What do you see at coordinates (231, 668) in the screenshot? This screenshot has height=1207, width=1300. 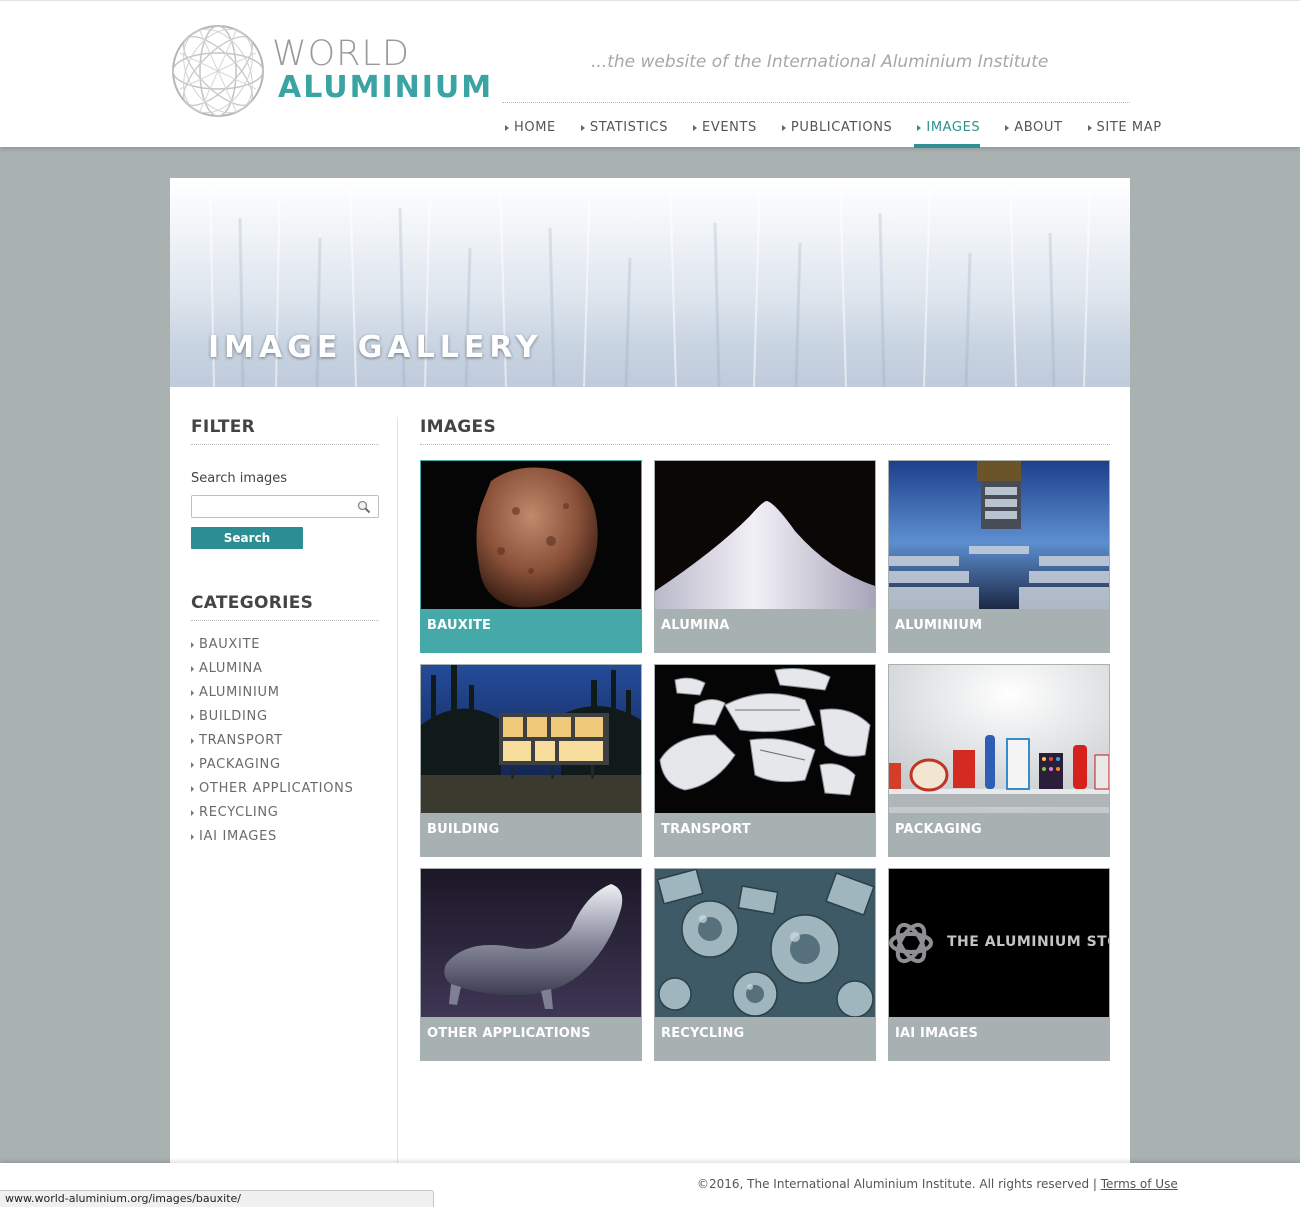 I see `category-label: ALUMINA` at bounding box center [231, 668].